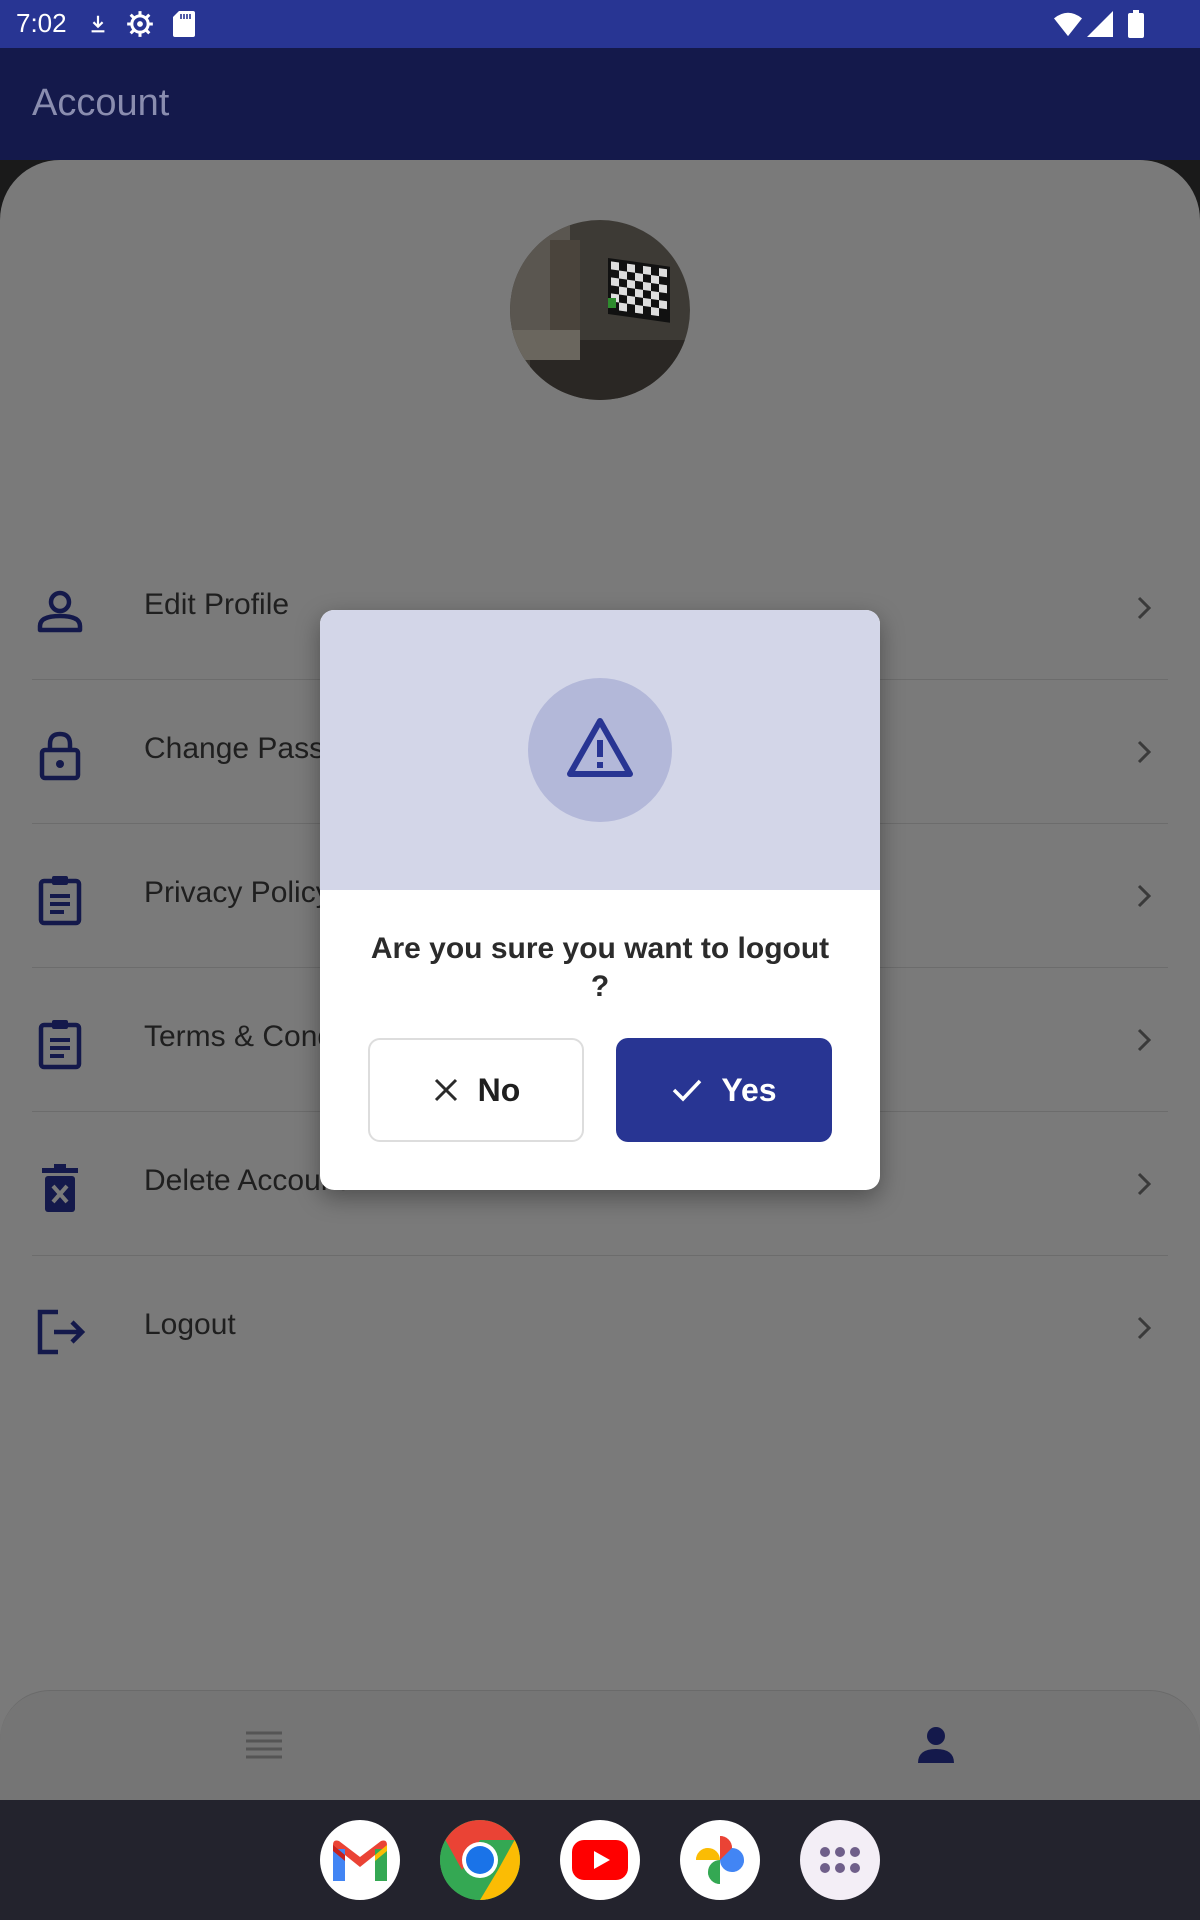  What do you see at coordinates (101, 103) in the screenshot?
I see `page-title: Account` at bounding box center [101, 103].